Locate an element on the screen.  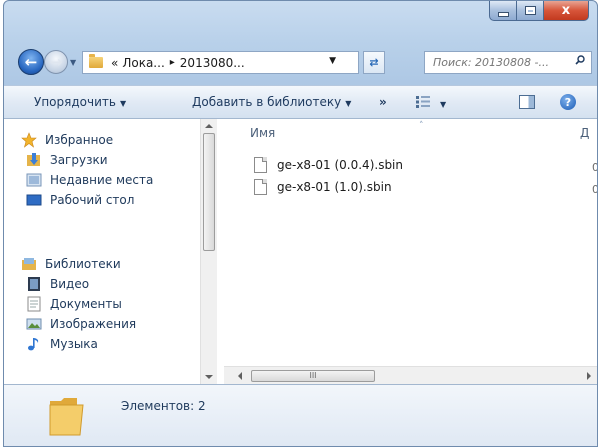
breadcrumb-overflow: « is located at coordinates (114, 63).